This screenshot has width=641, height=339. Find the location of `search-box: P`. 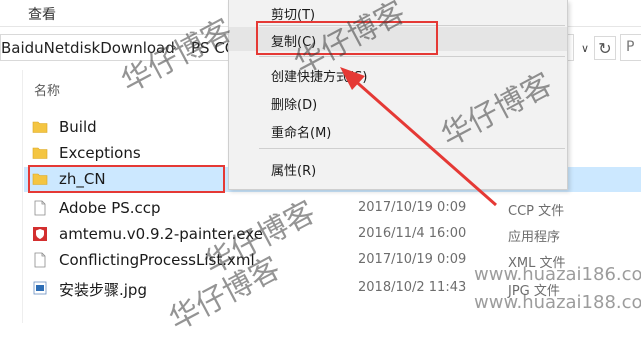

search-box: P is located at coordinates (630, 47).